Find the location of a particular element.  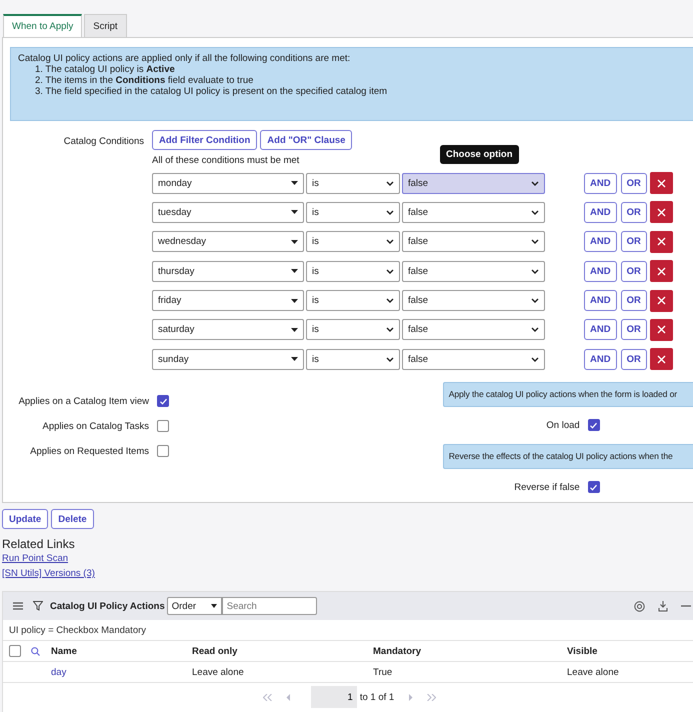

field-select: tuesday is located at coordinates (228, 212).